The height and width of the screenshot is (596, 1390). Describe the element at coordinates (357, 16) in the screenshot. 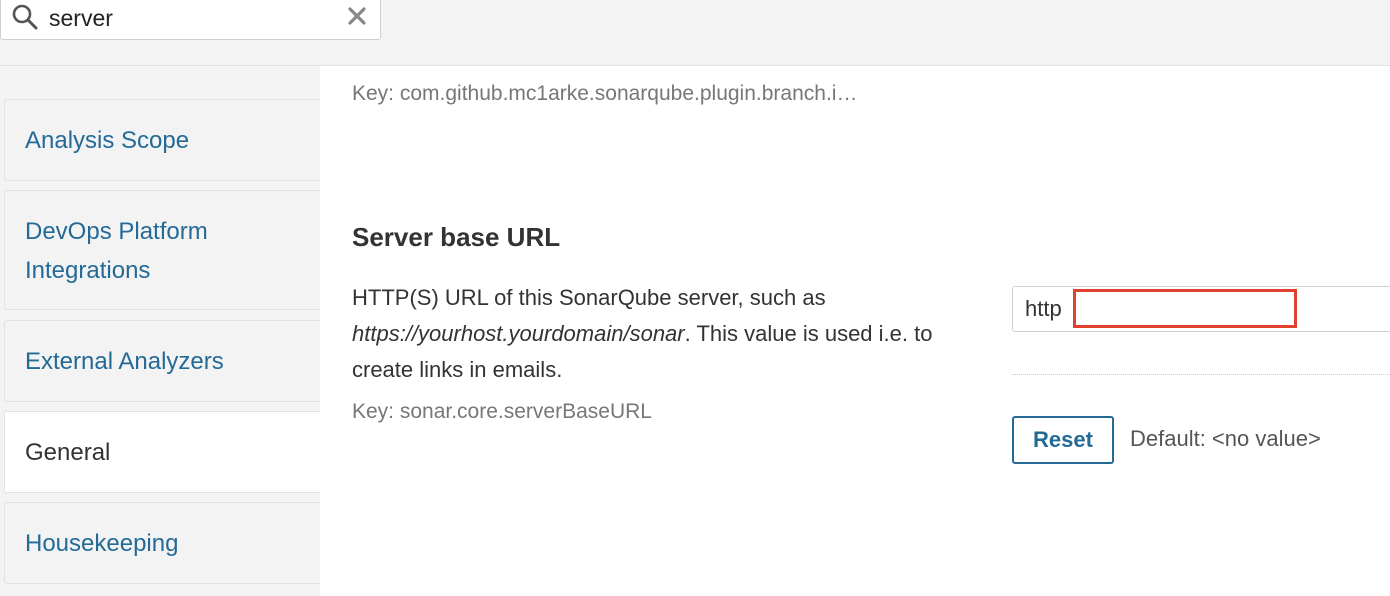

I see `close-icon` at that location.